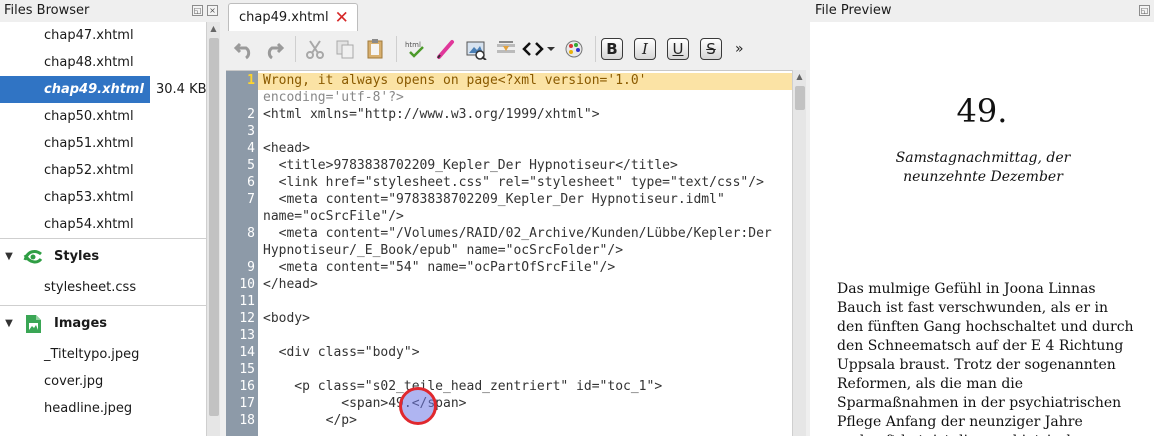  What do you see at coordinates (418, 406) in the screenshot?
I see `click-marker` at bounding box center [418, 406].